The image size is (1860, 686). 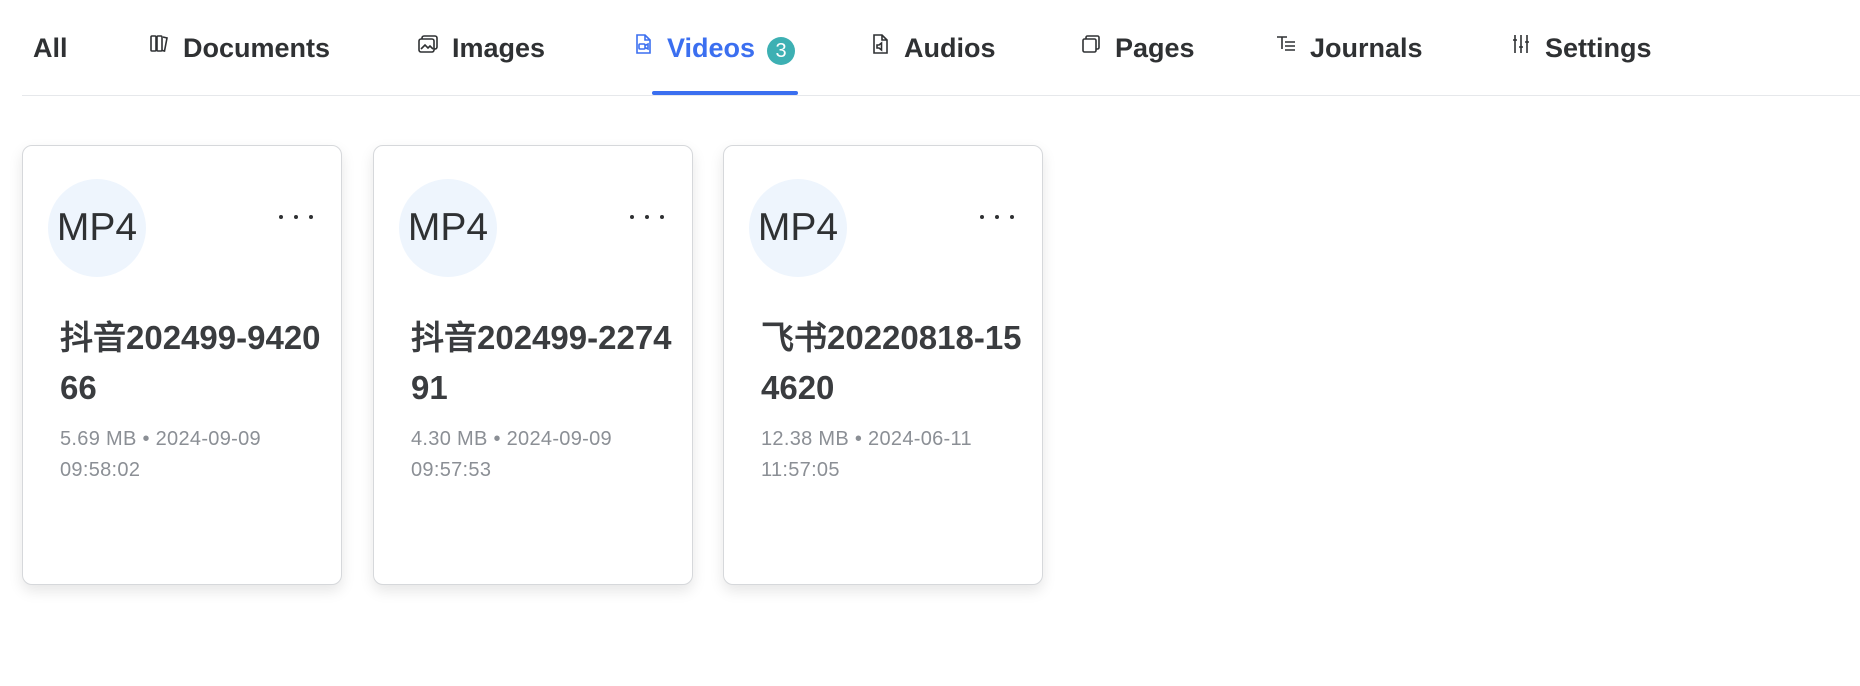 What do you see at coordinates (725, 93) in the screenshot?
I see `active-tab-indicator` at bounding box center [725, 93].